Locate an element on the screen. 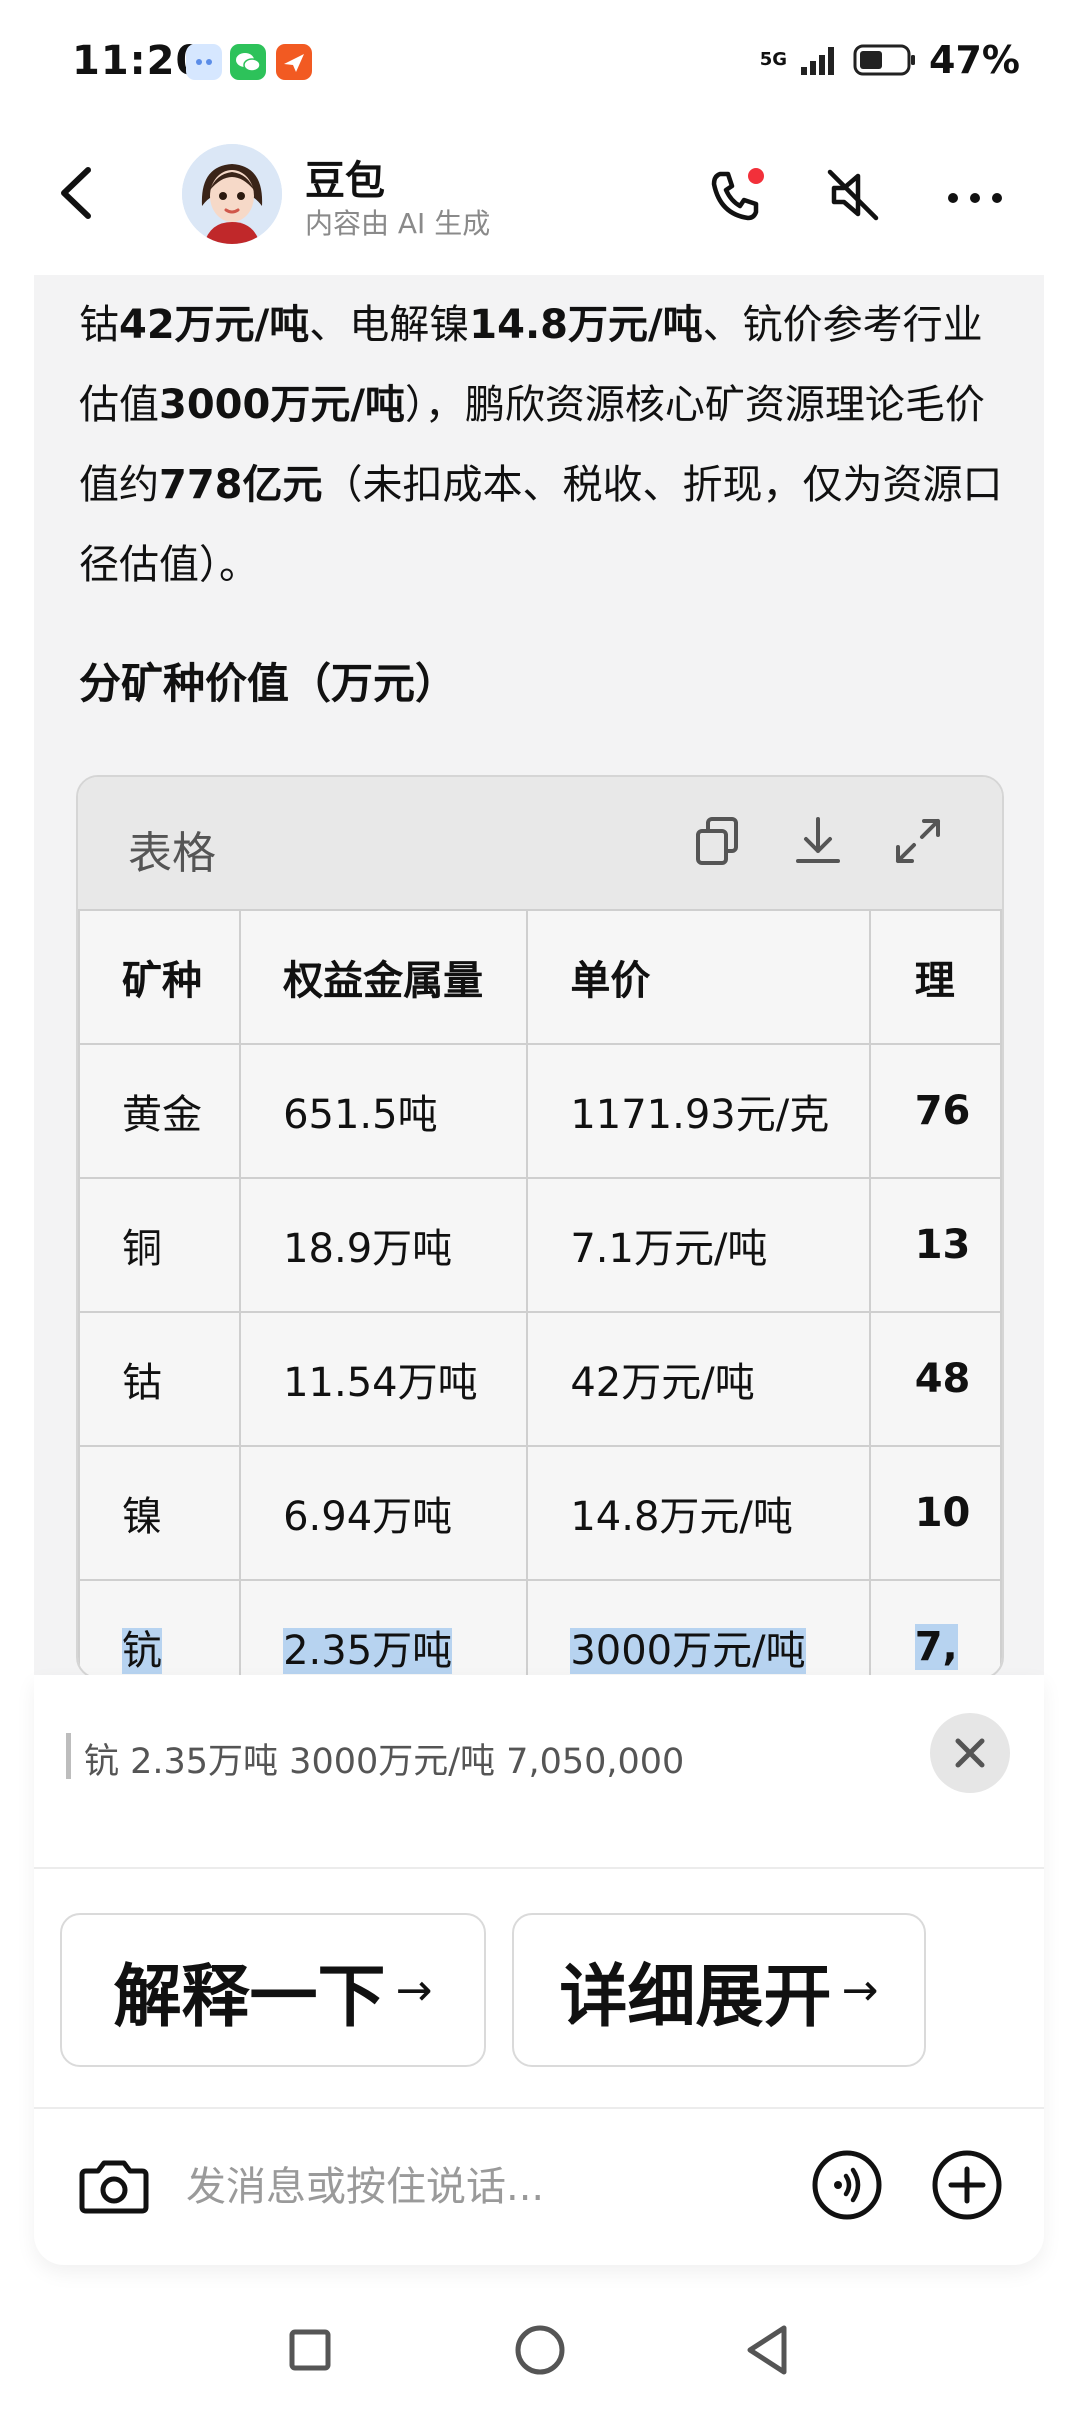 This screenshot has width=1080, height=2412. back-button is located at coordinates (79, 193).